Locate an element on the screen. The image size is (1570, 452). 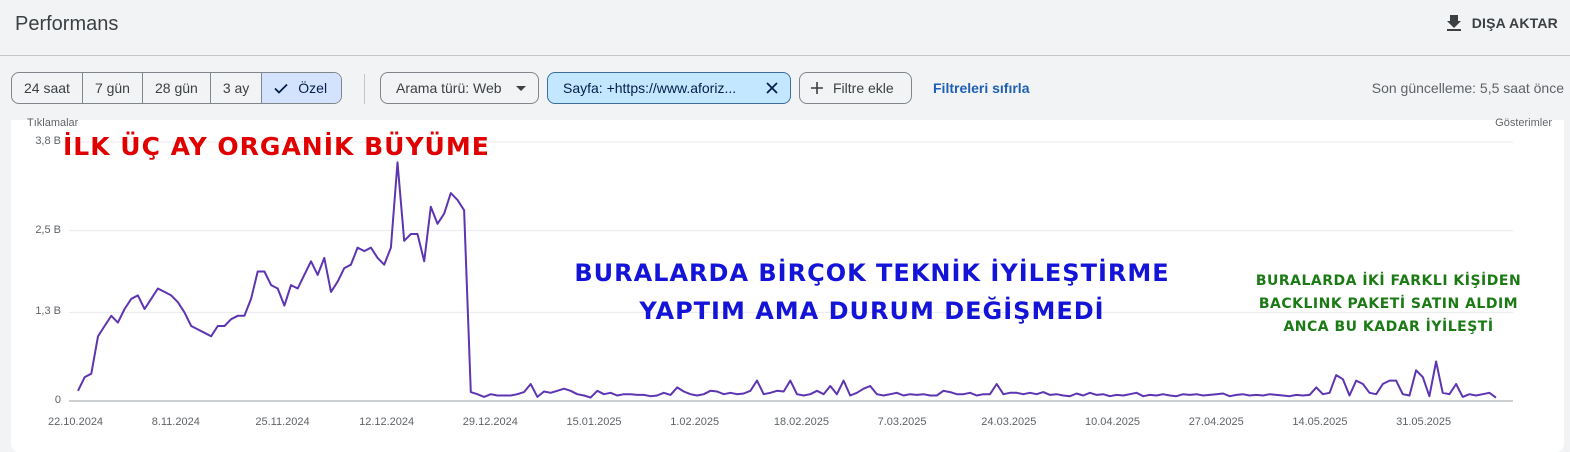
x-tick-label: 24.03.2025 is located at coordinates (1009, 422).